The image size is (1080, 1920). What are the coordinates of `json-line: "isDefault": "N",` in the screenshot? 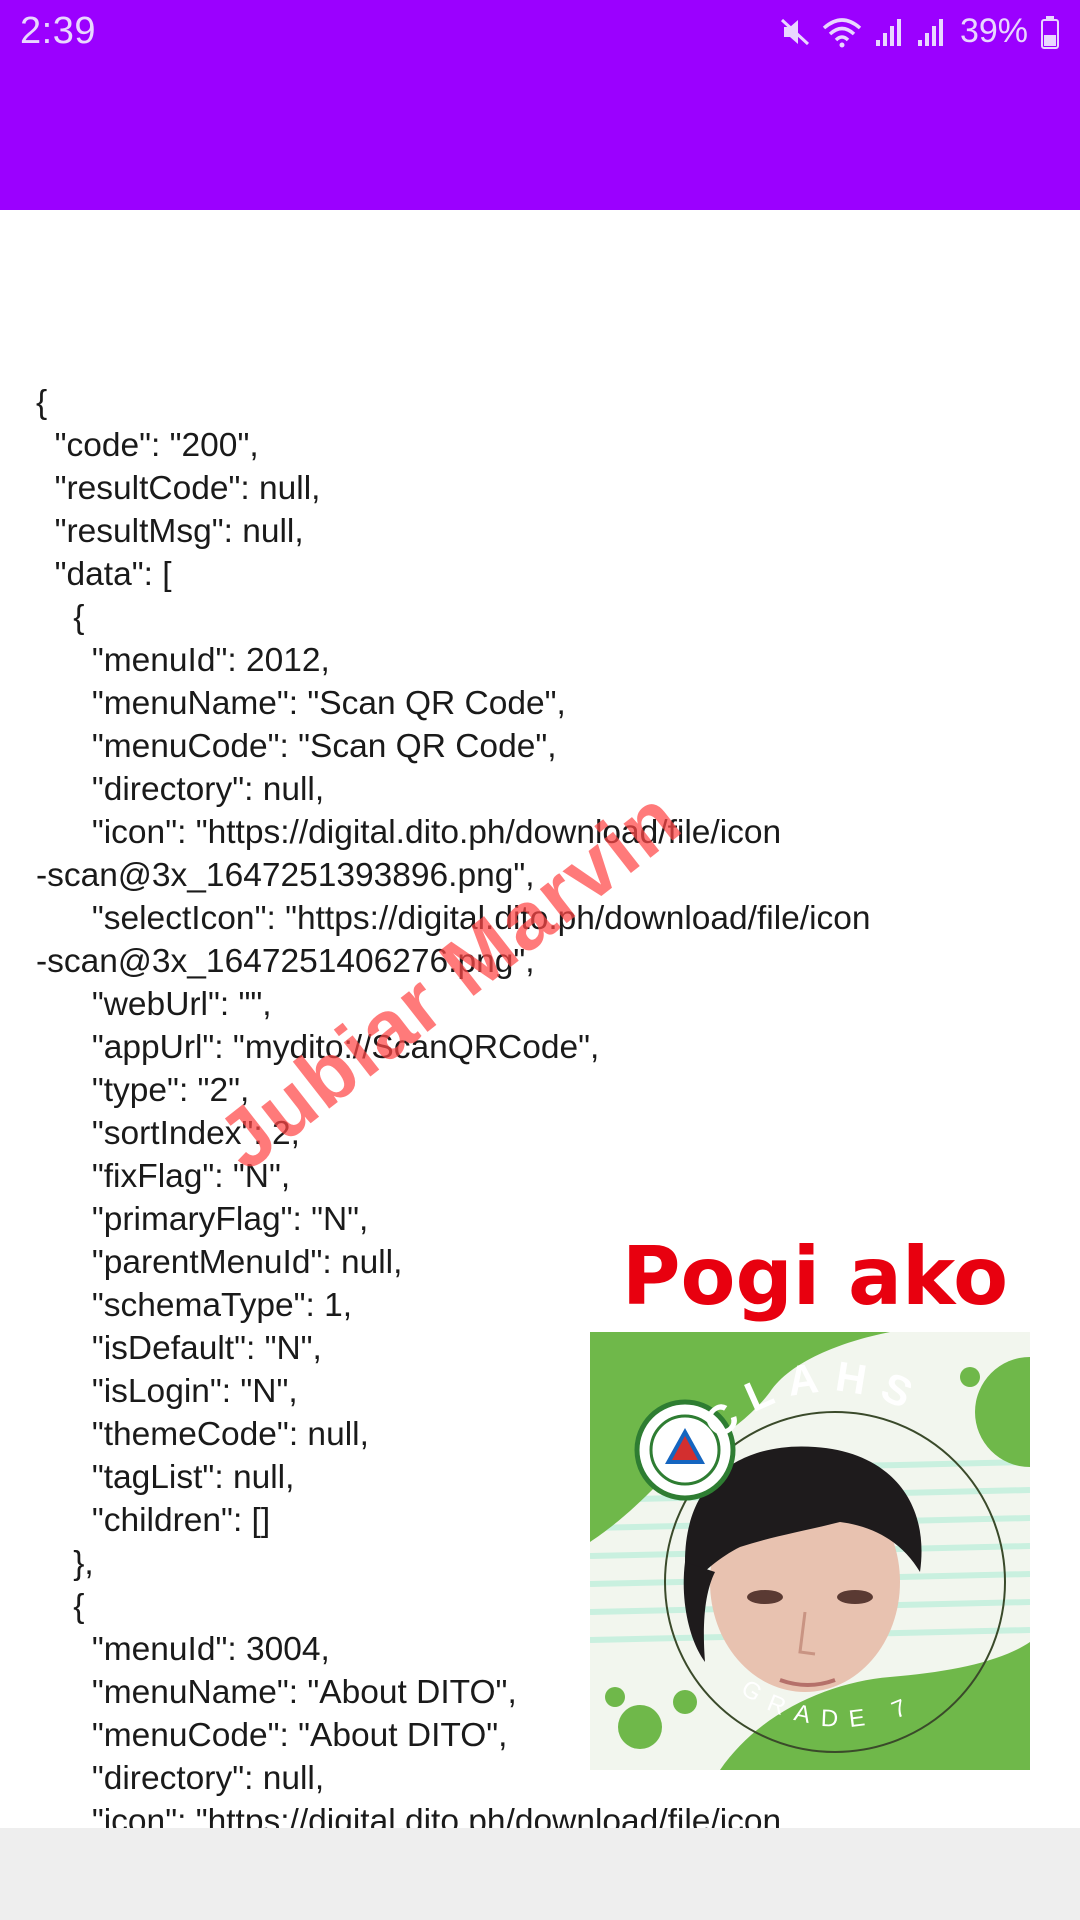 It's located at (179, 1348).